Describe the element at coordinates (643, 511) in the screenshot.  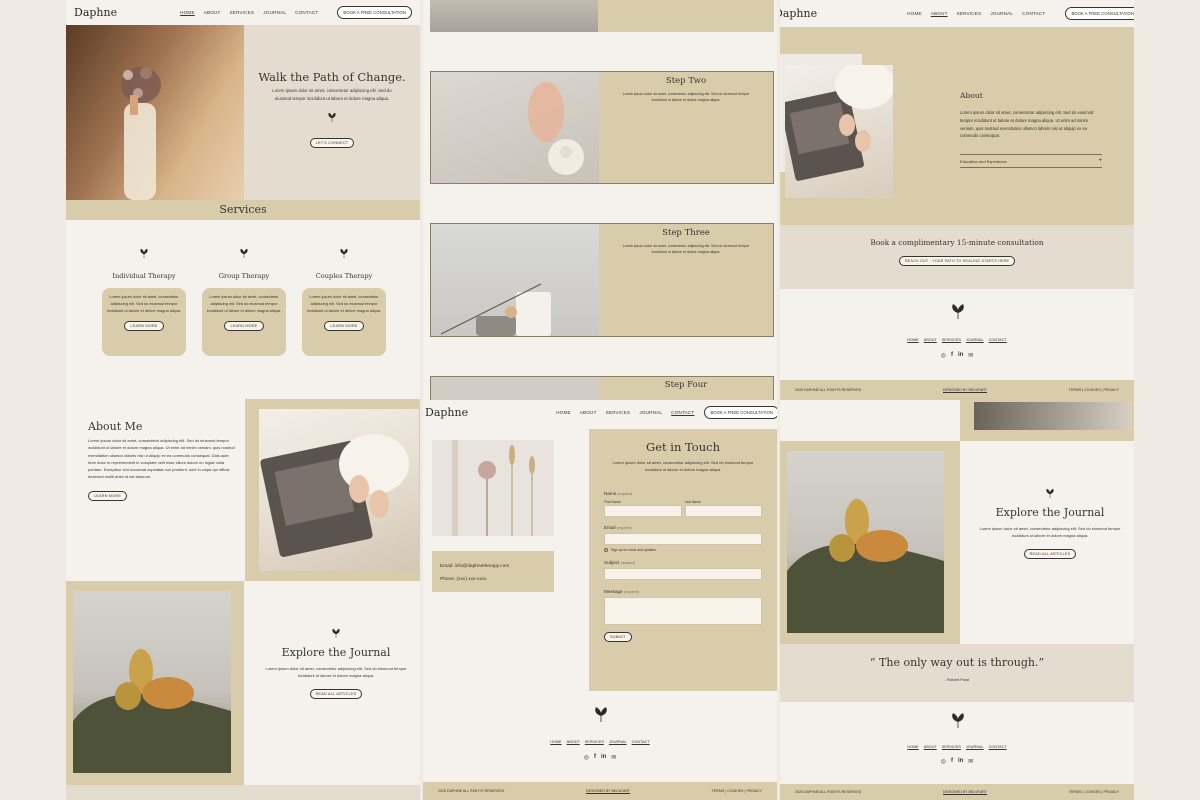
I see `first-name-input` at that location.